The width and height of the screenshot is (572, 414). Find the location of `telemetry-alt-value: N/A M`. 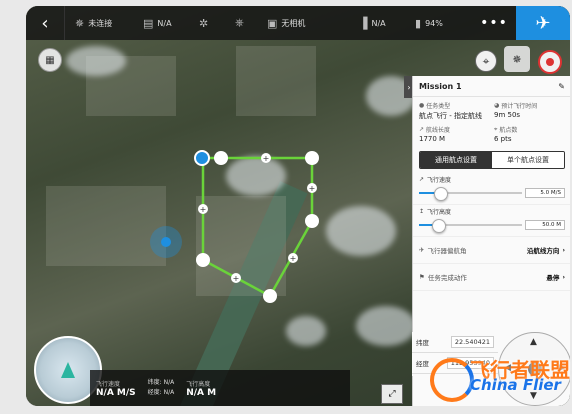

telemetry-alt-value: N/A M is located at coordinates (201, 392).